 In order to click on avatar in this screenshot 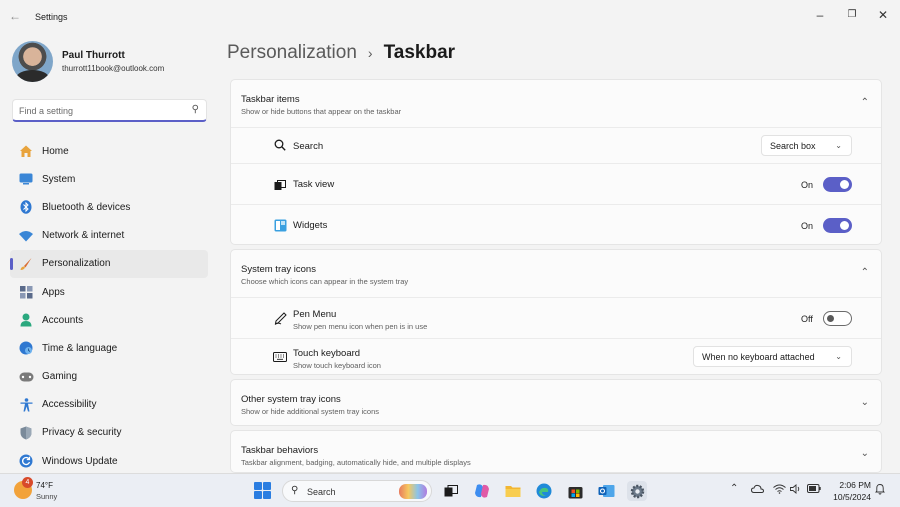, I will do `click(32, 61)`.